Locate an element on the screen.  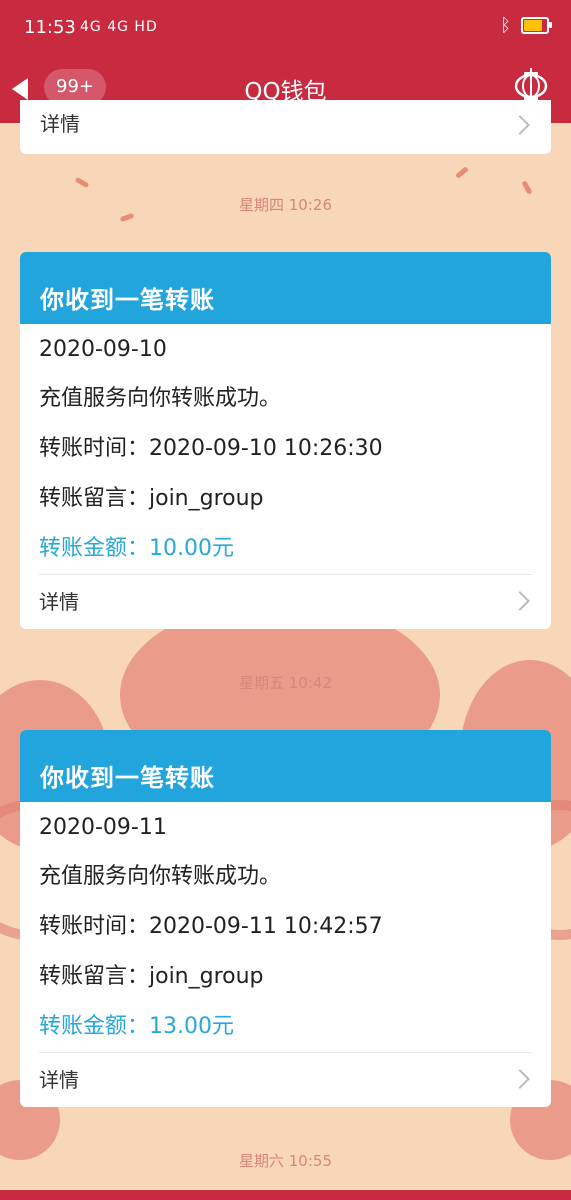
timestamp-label: 星期五 10:42 is located at coordinates (285, 683).